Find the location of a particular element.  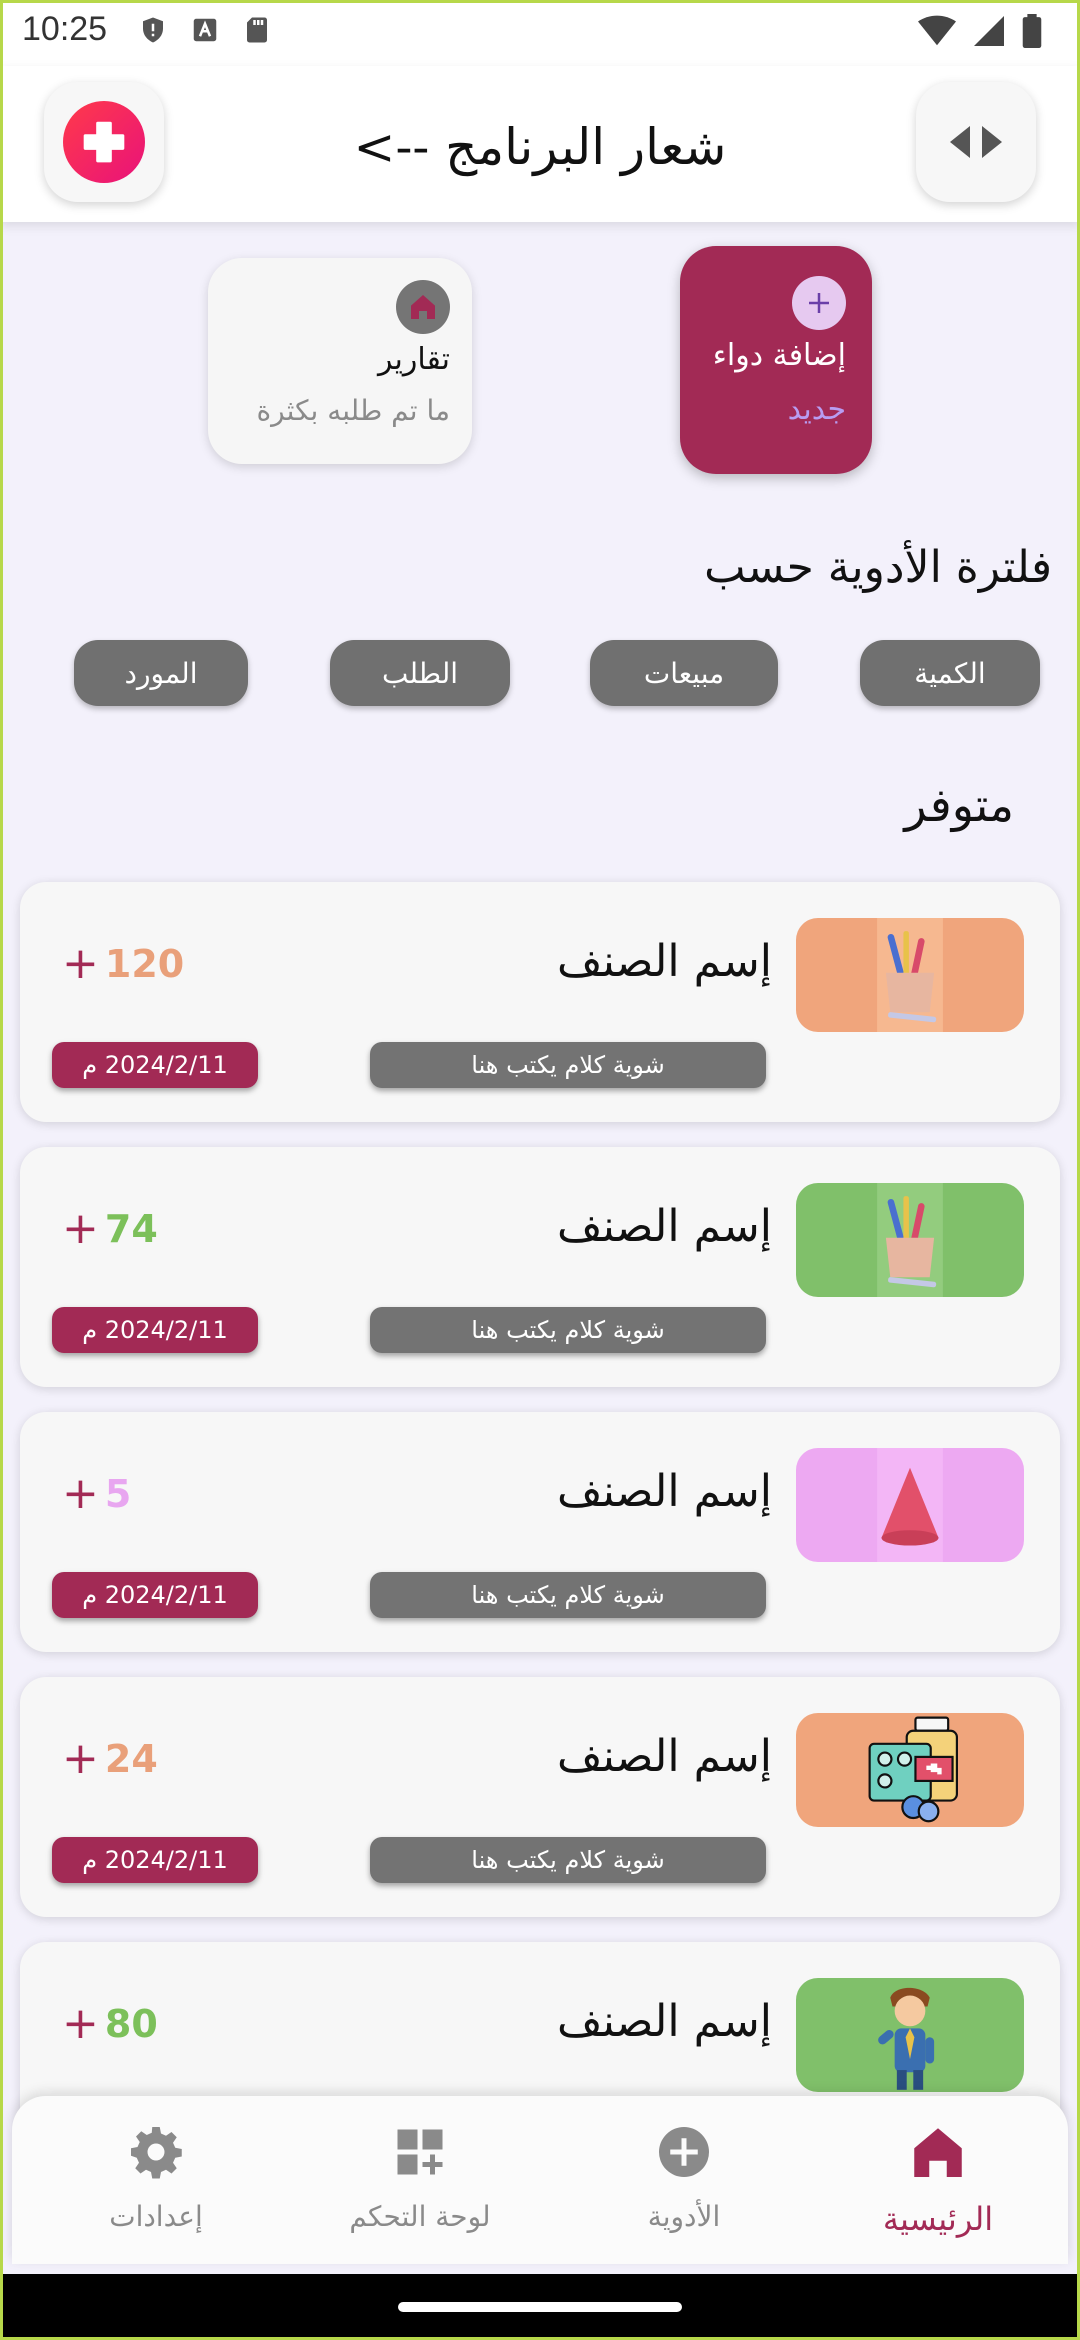

medicine-pack-icon is located at coordinates (910, 1770).